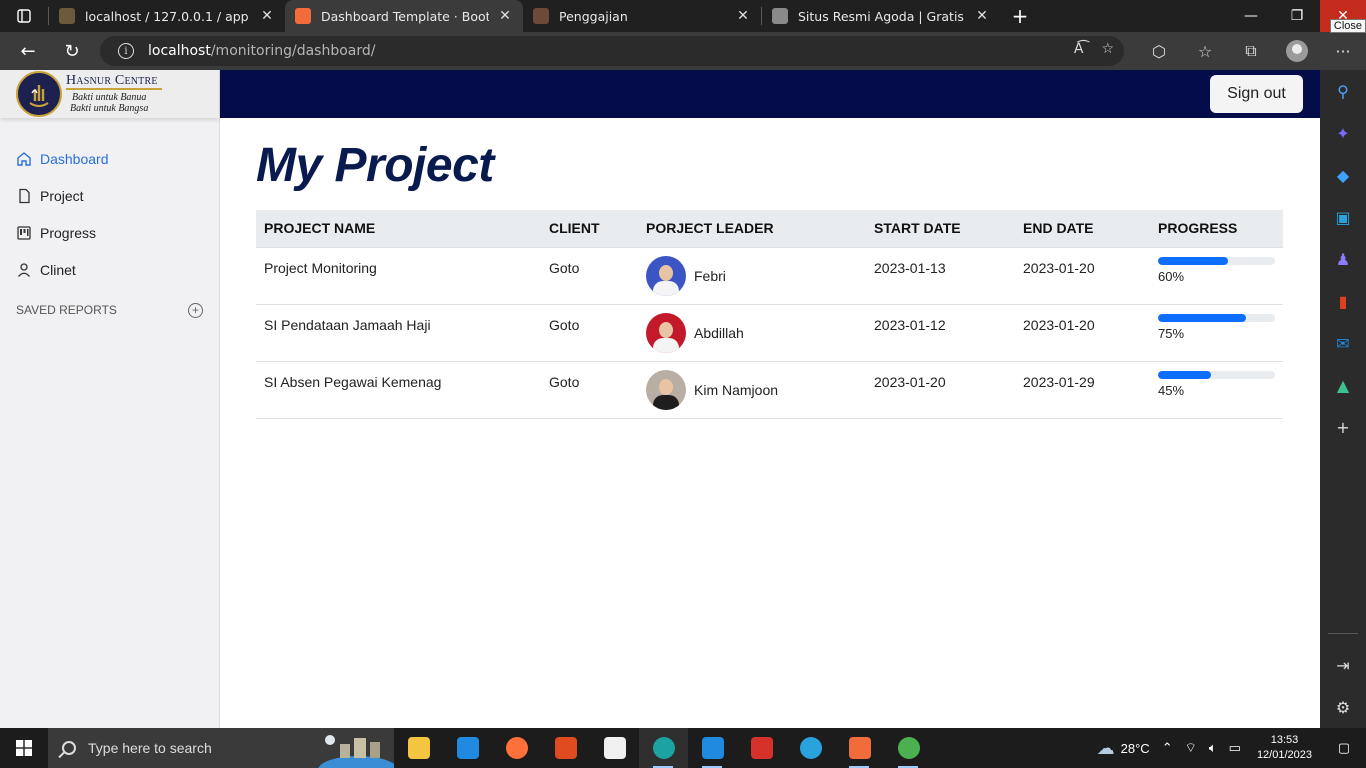 The image size is (1366, 768). I want to click on tray-chevron-icon: ⌃, so click(1167, 748).